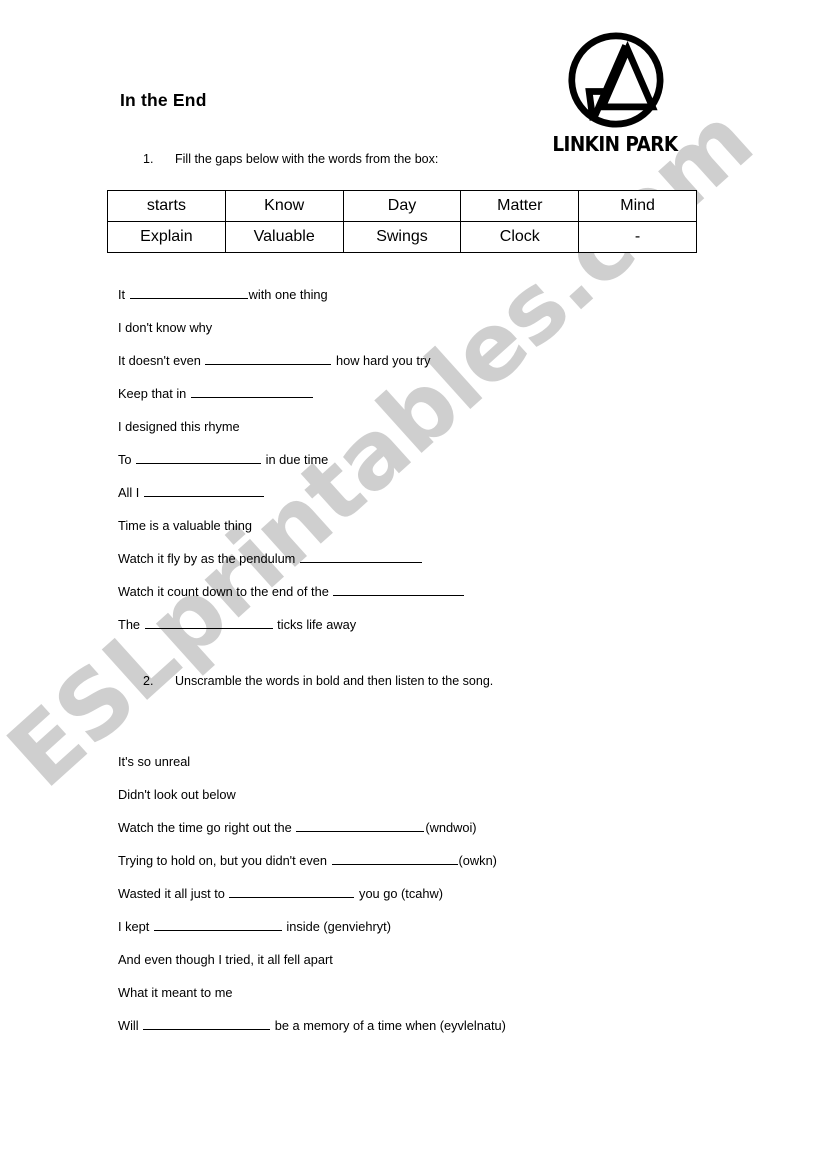 The image size is (826, 1169). Describe the element at coordinates (131, 624) in the screenshot. I see `lyric-text-before: The` at that location.